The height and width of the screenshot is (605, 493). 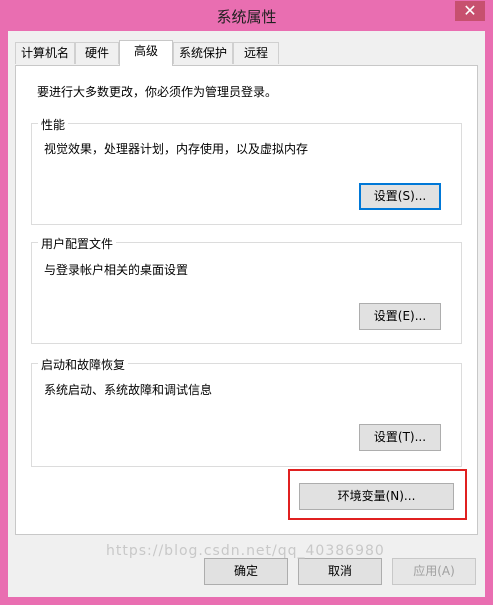 I want to click on watermark: https://blog.csdn.net/qq_40386980, so click(x=245, y=551).